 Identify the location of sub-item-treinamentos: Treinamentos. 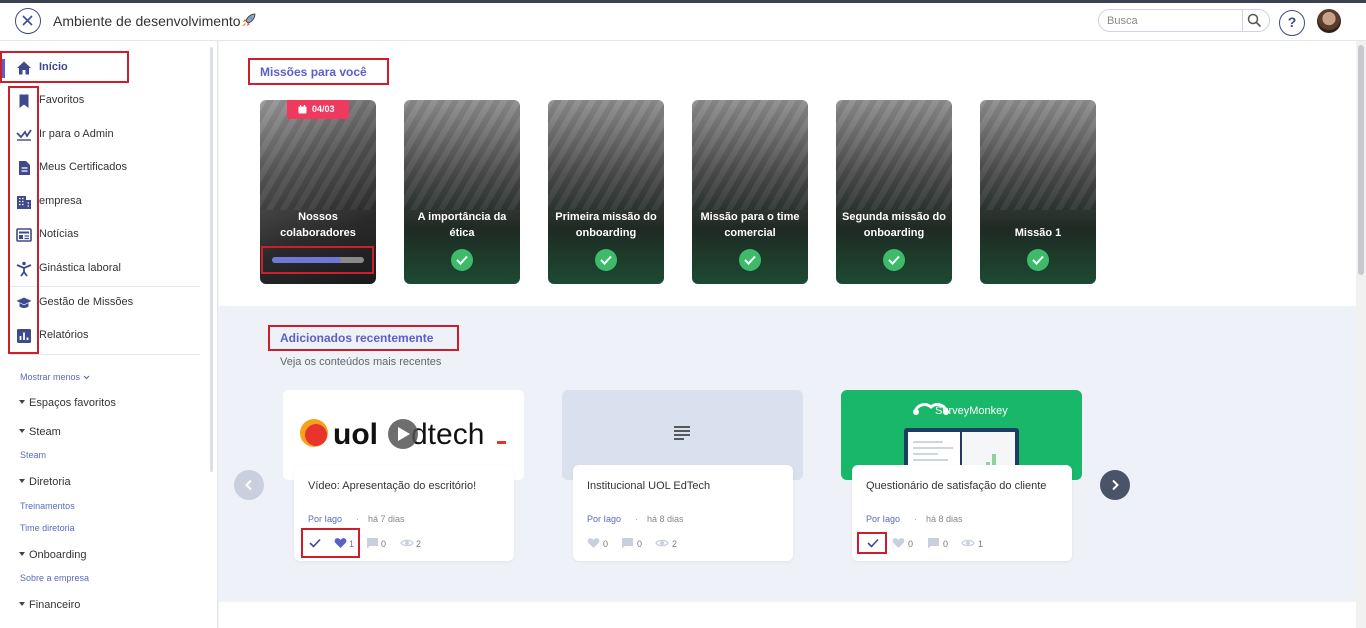
(47, 506).